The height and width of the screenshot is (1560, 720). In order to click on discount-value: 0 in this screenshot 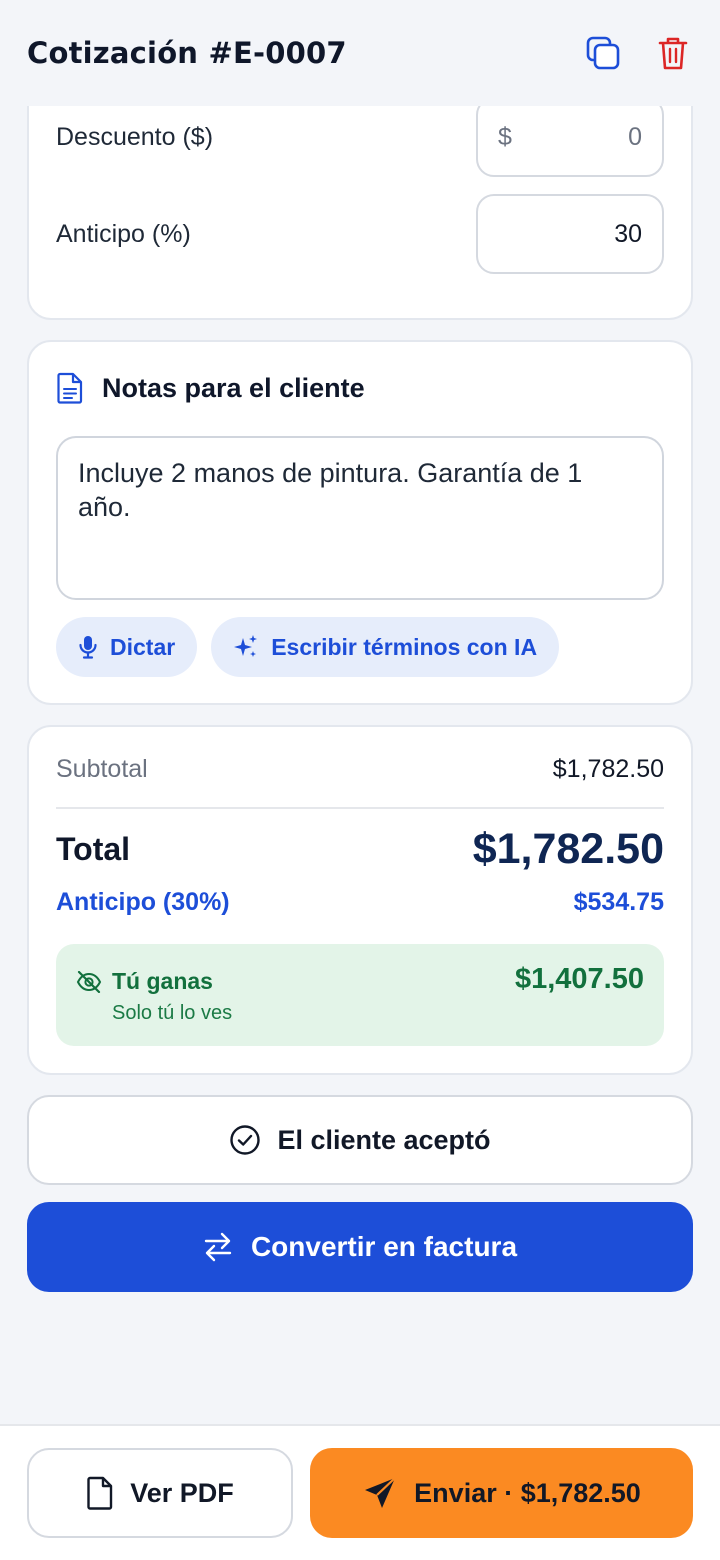, I will do `click(635, 136)`.